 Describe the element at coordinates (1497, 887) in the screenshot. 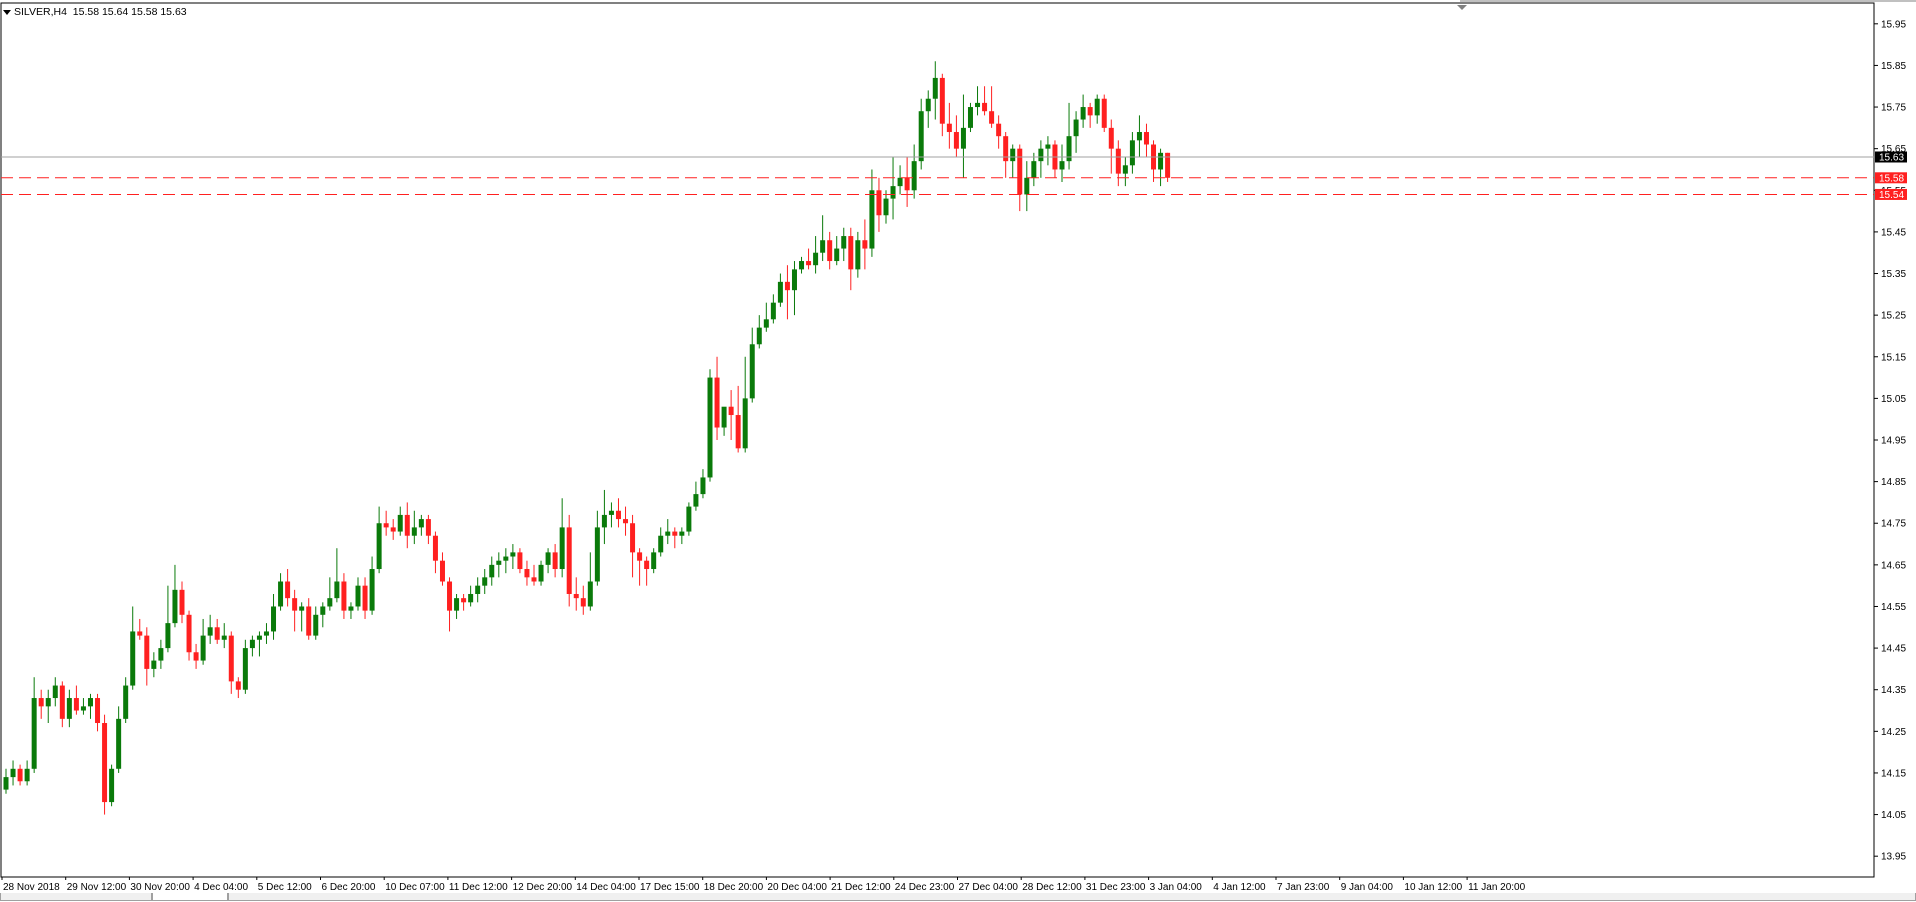

I see `x-tick-label: 11 Jan 20:00` at that location.